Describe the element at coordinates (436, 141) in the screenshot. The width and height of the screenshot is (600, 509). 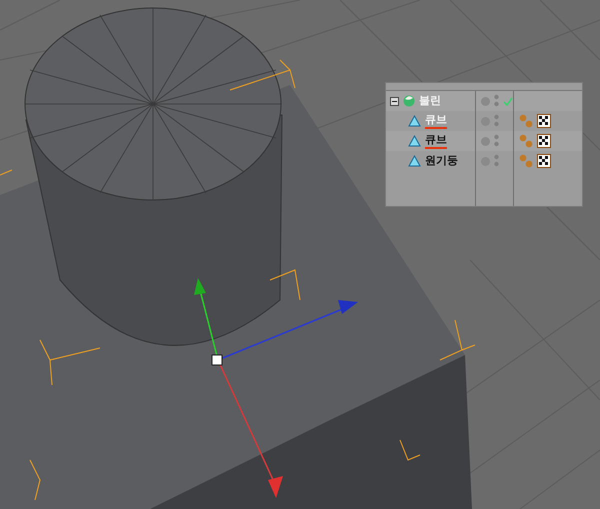
I see `object-label: 큐브` at that location.